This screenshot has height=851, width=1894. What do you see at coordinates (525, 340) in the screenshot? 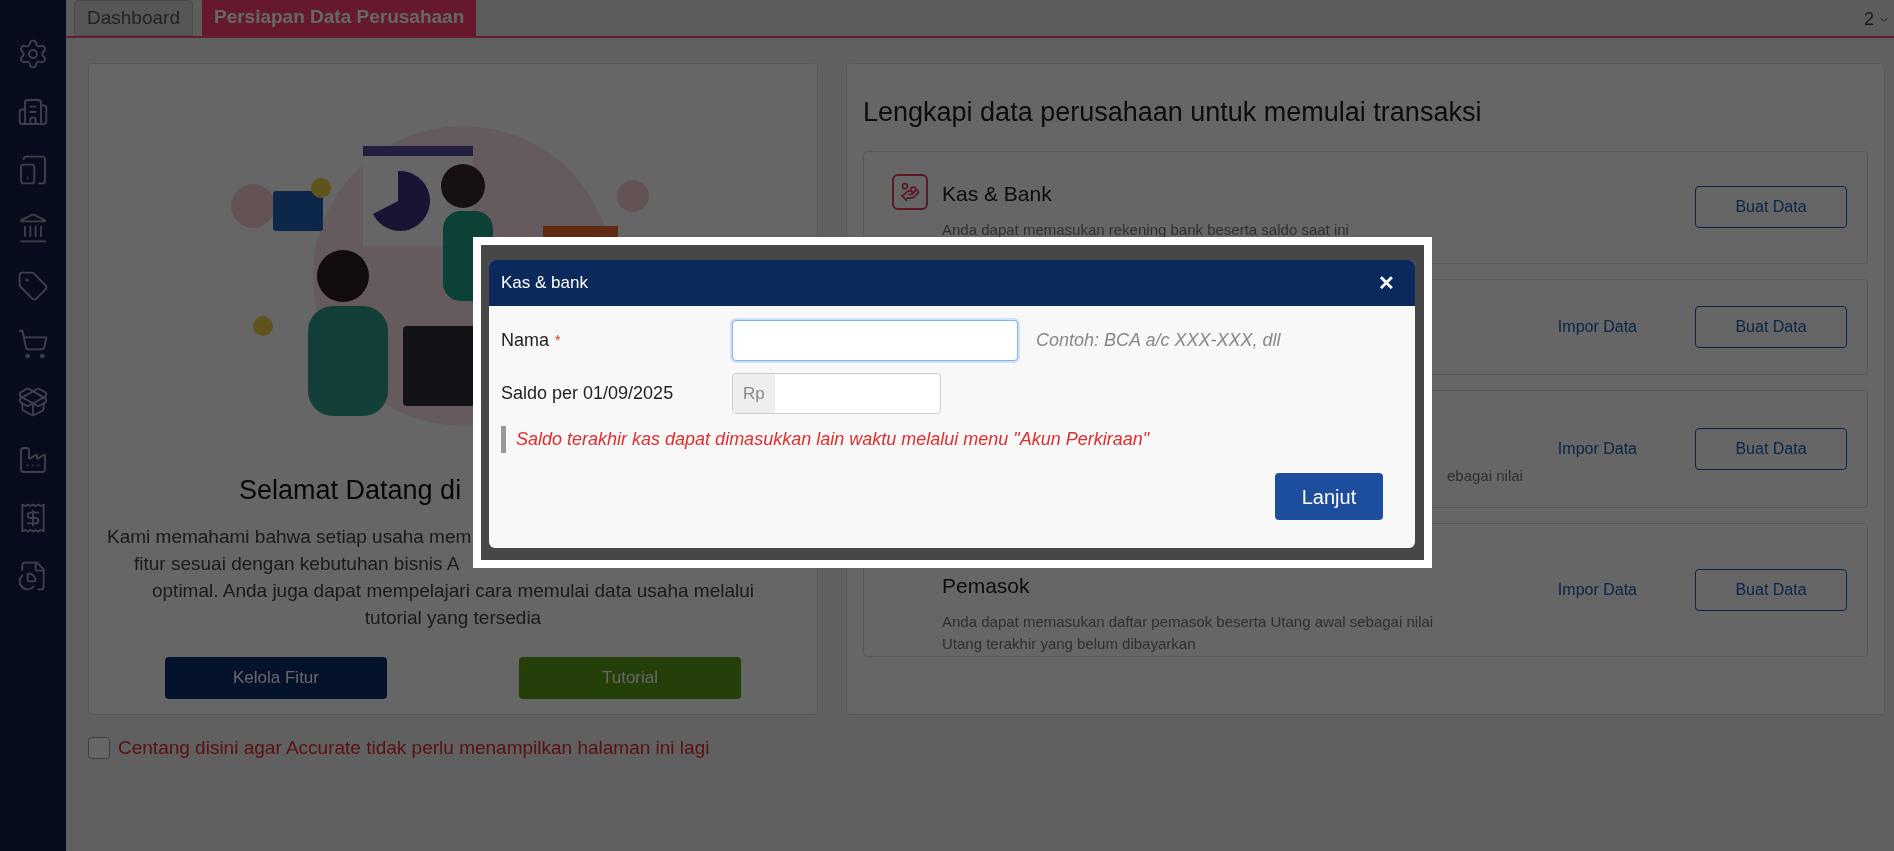
I see `field-label: Nama` at bounding box center [525, 340].